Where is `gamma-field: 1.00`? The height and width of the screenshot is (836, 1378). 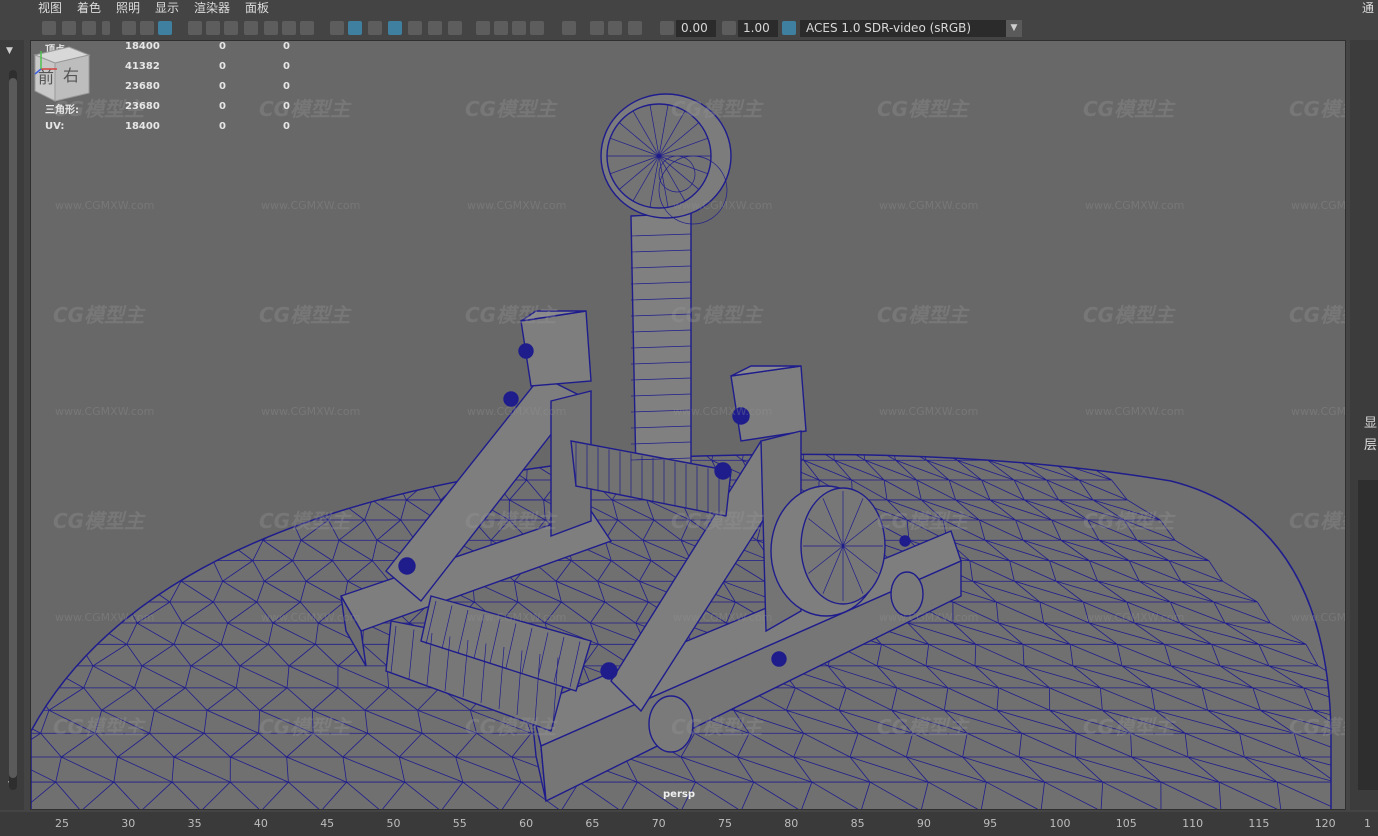
gamma-field: 1.00 is located at coordinates (758, 28).